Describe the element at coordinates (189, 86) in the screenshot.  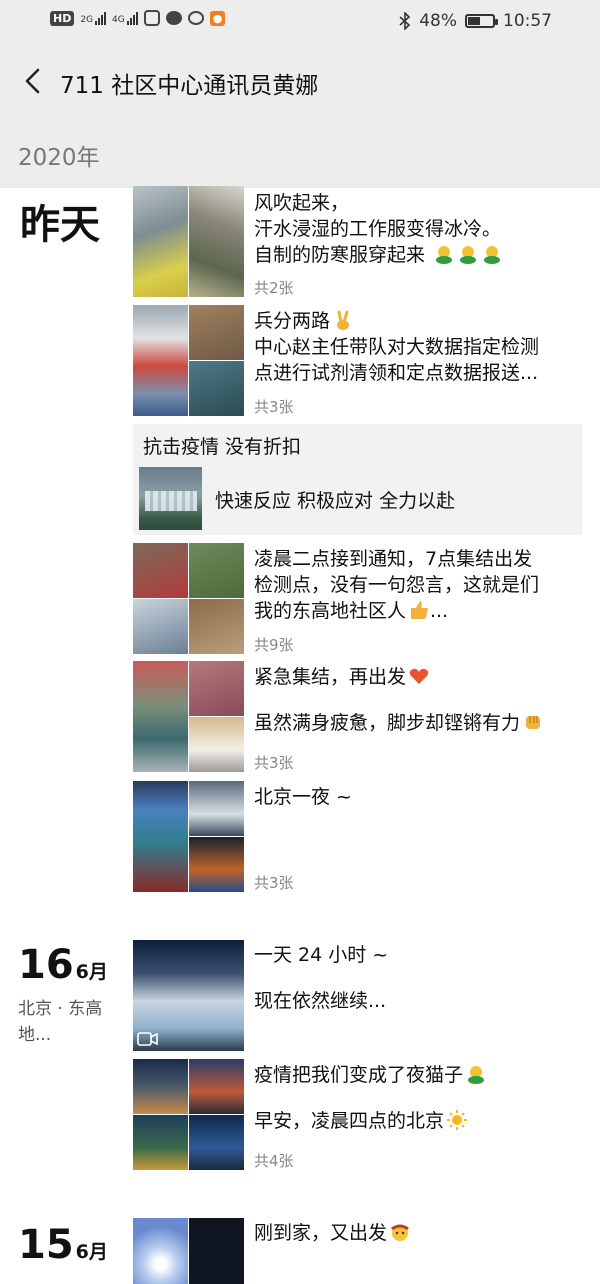
I see `page-title: 711 社区中心通讯员黄娜` at that location.